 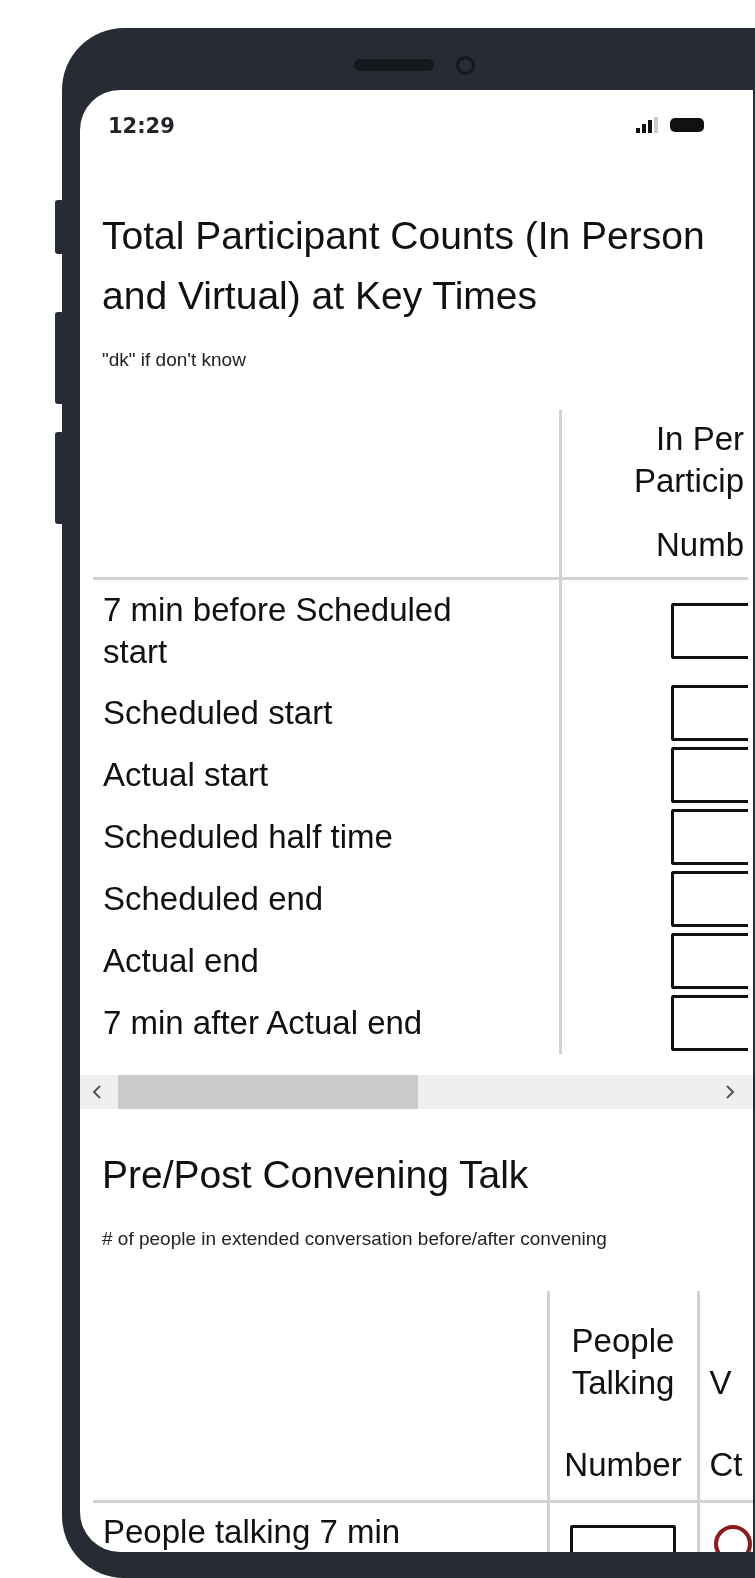 I want to click on column-header: In Per, so click(x=699, y=439).